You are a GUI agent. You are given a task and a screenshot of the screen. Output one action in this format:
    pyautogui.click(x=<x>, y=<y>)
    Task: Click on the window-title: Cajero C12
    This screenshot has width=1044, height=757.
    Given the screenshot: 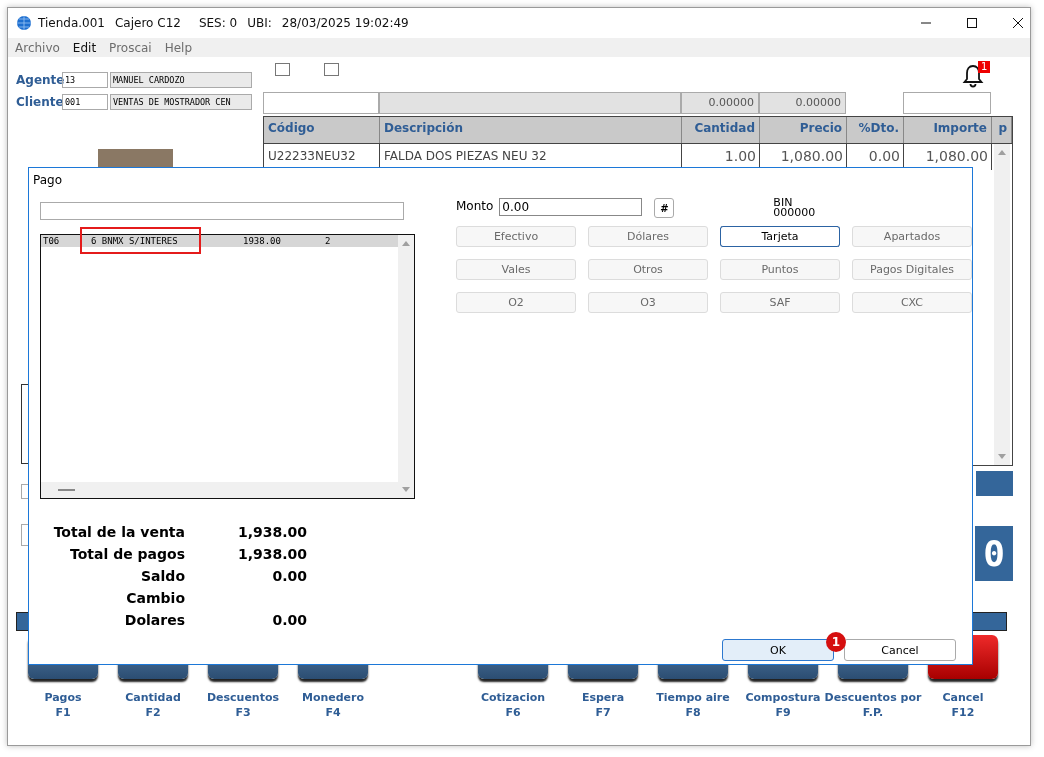 What is the action you would take?
    pyautogui.click(x=148, y=23)
    